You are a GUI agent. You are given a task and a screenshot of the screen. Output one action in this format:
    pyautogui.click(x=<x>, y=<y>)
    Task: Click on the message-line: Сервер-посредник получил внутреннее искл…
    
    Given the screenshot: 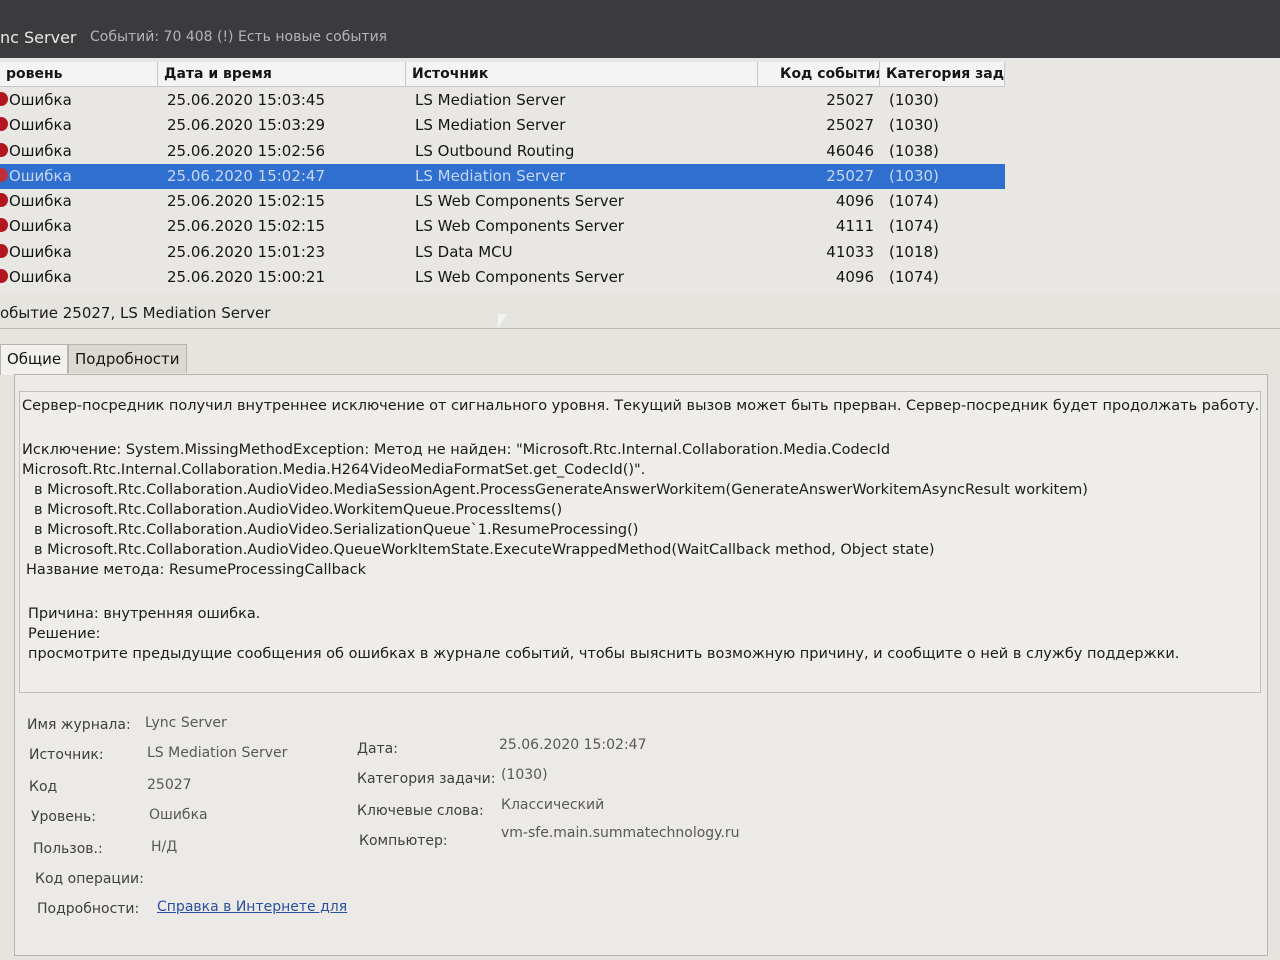 What is the action you would take?
    pyautogui.click(x=641, y=406)
    